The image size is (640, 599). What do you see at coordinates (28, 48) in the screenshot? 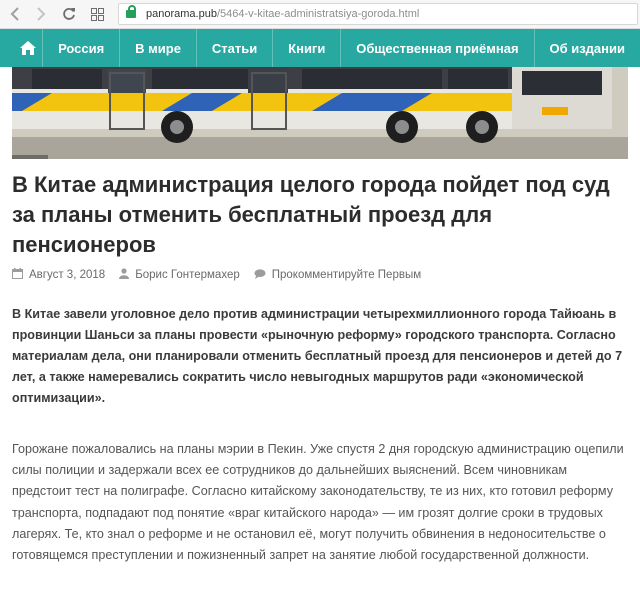
I see `home-icon` at bounding box center [28, 48].